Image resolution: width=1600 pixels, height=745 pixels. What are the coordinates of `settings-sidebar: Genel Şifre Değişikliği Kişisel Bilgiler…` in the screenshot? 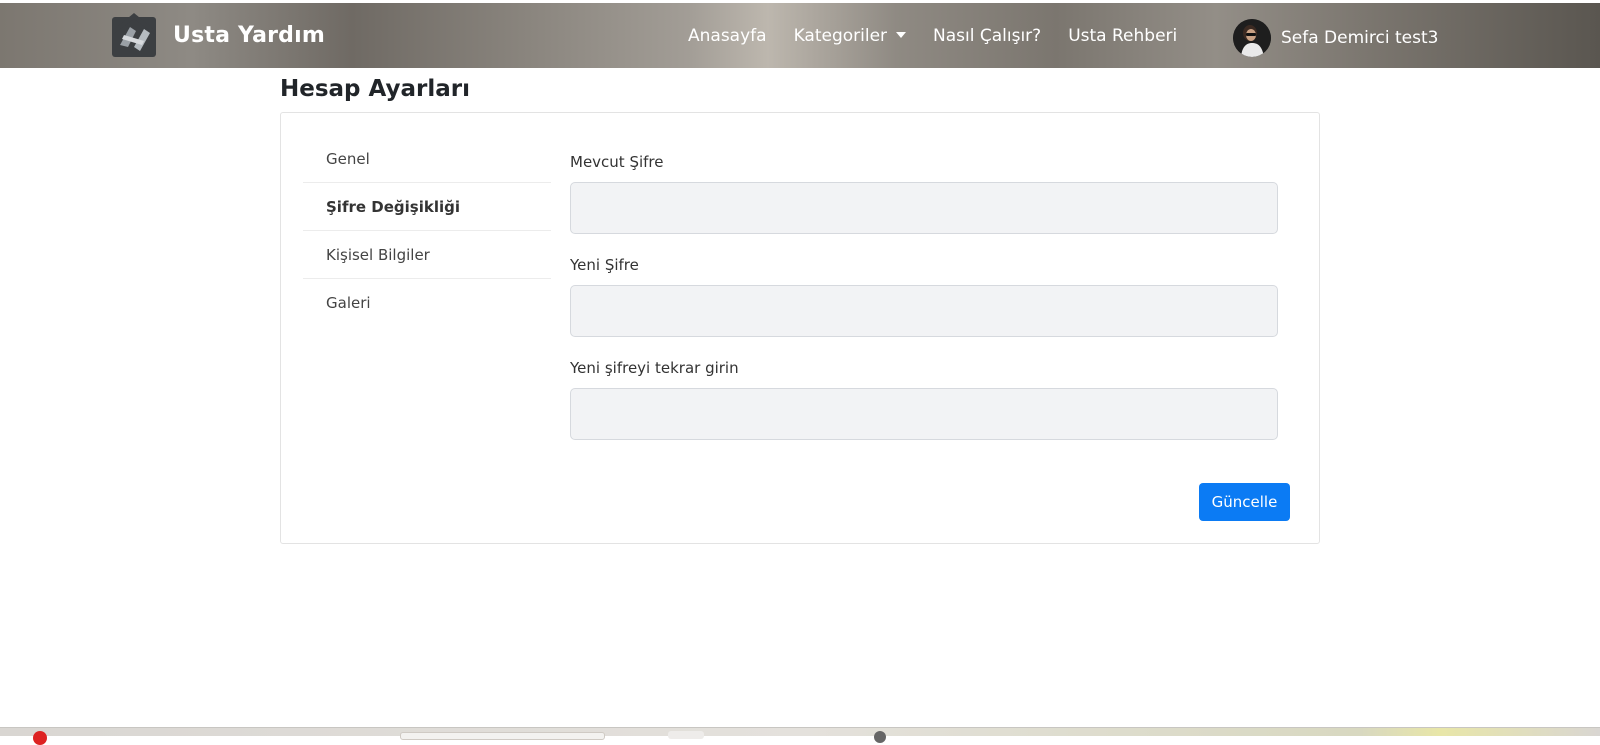 It's located at (427, 231).